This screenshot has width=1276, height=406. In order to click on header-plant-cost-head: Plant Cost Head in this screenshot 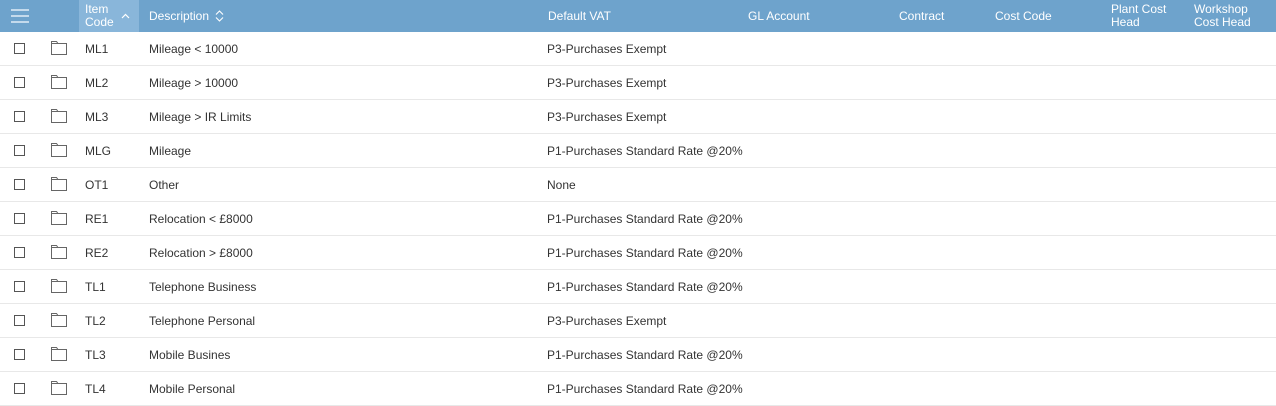, I will do `click(1138, 16)`.